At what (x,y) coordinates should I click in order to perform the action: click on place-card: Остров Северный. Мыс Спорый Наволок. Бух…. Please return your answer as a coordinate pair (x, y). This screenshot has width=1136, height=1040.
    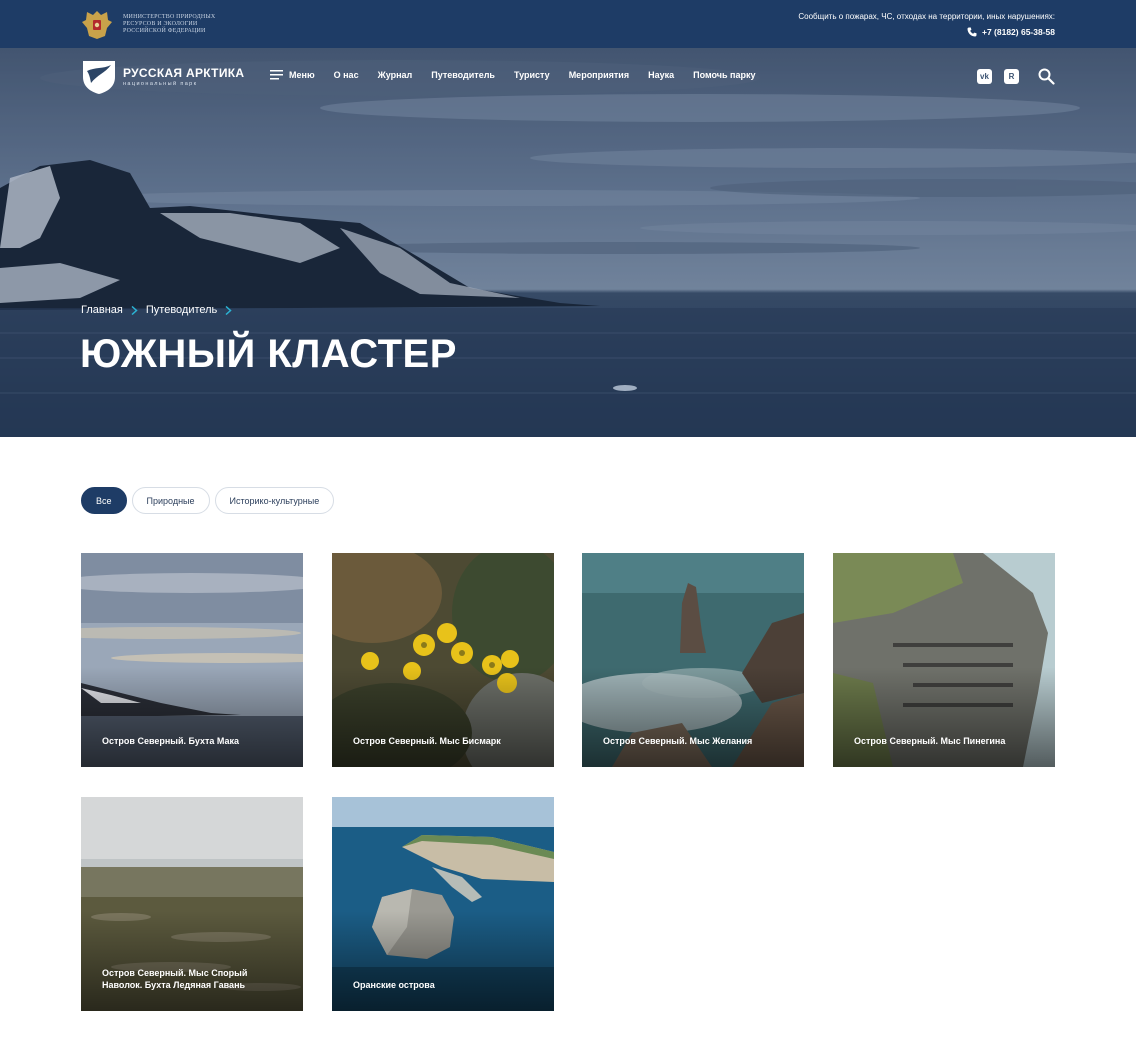
    Looking at the image, I should click on (192, 904).